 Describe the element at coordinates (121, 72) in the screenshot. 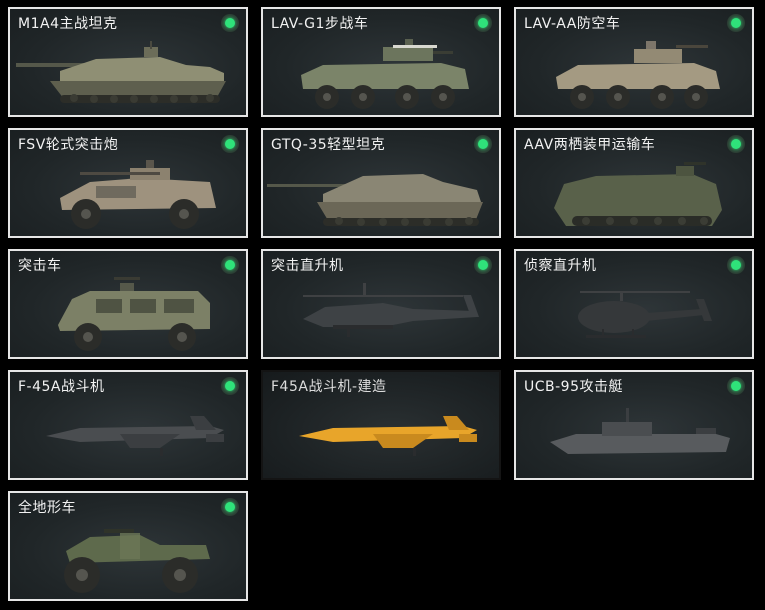

I see `tank-icon` at that location.